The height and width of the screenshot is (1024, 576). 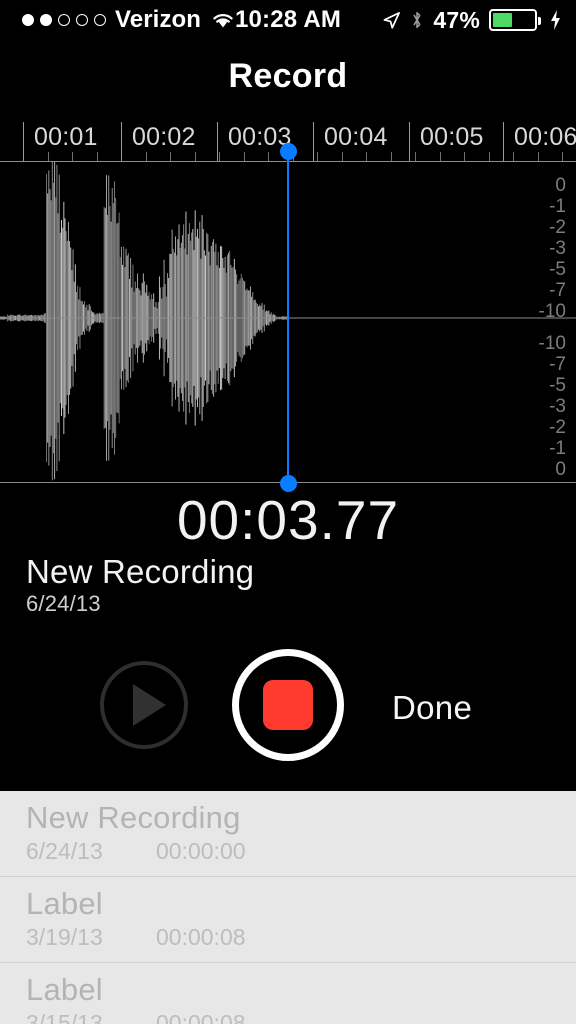 I want to click on play-button, so click(x=144, y=705).